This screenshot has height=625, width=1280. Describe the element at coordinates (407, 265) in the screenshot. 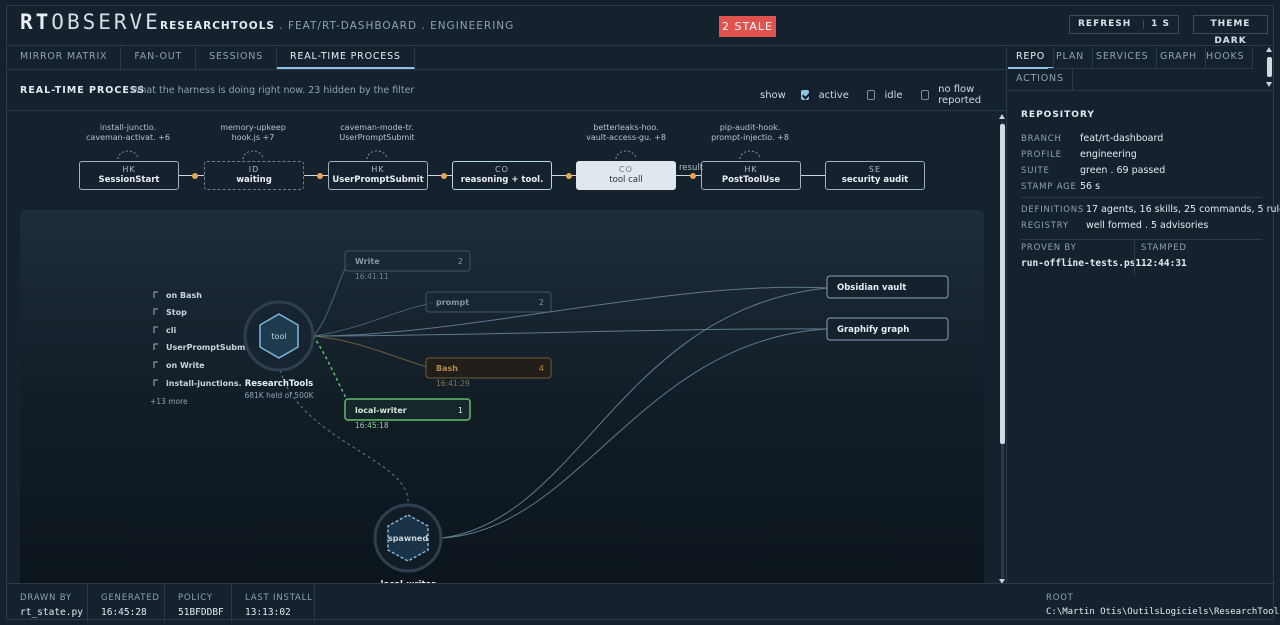

I see `tool-write: Write 2 16:41:11` at that location.